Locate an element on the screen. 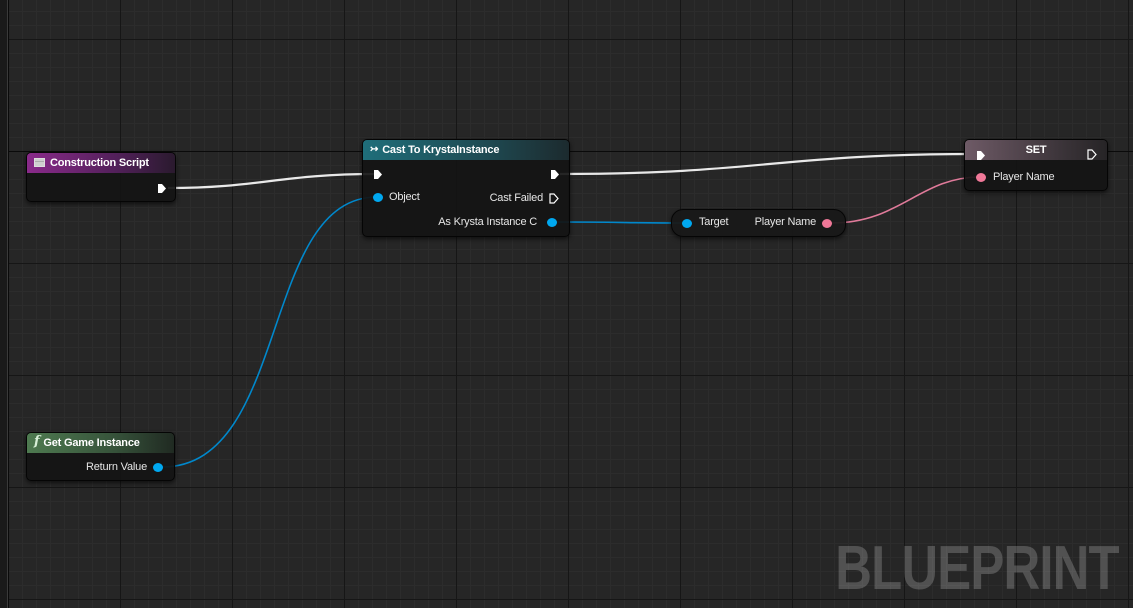 Image resolution: width=1133 pixels, height=608 pixels. object-pin is located at coordinates (378, 197).